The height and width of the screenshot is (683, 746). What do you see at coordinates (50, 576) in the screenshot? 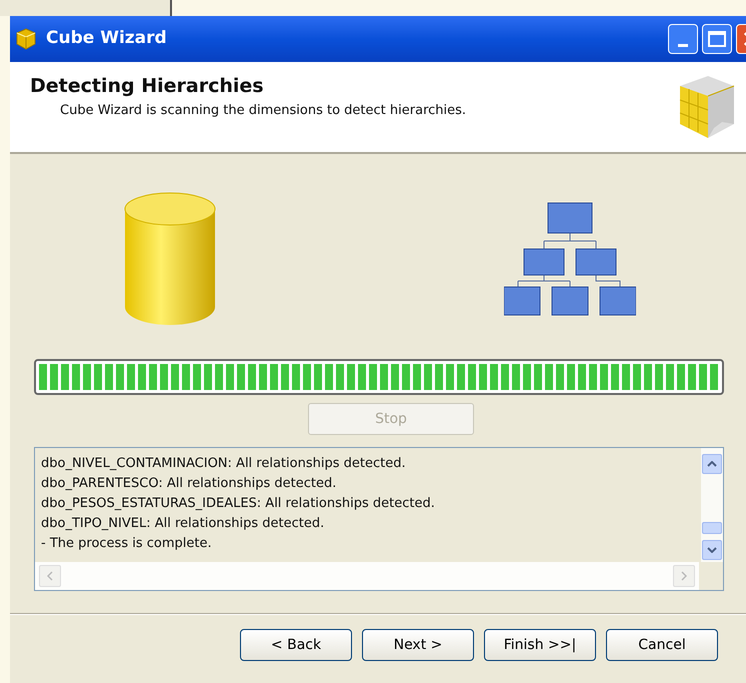
I see `chevron-left-icon` at bounding box center [50, 576].